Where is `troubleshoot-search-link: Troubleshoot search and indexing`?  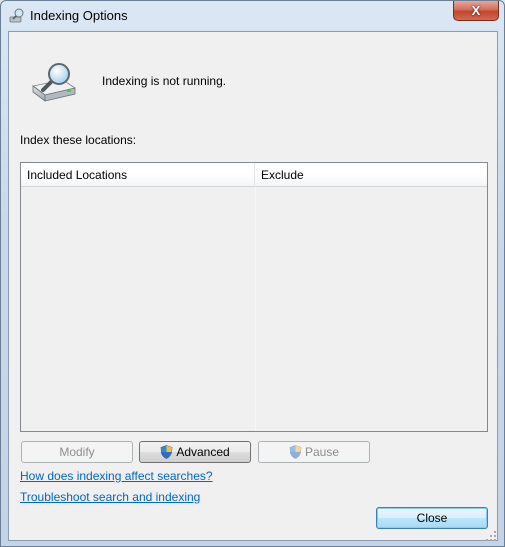
troubleshoot-search-link: Troubleshoot search and indexing is located at coordinates (110, 497).